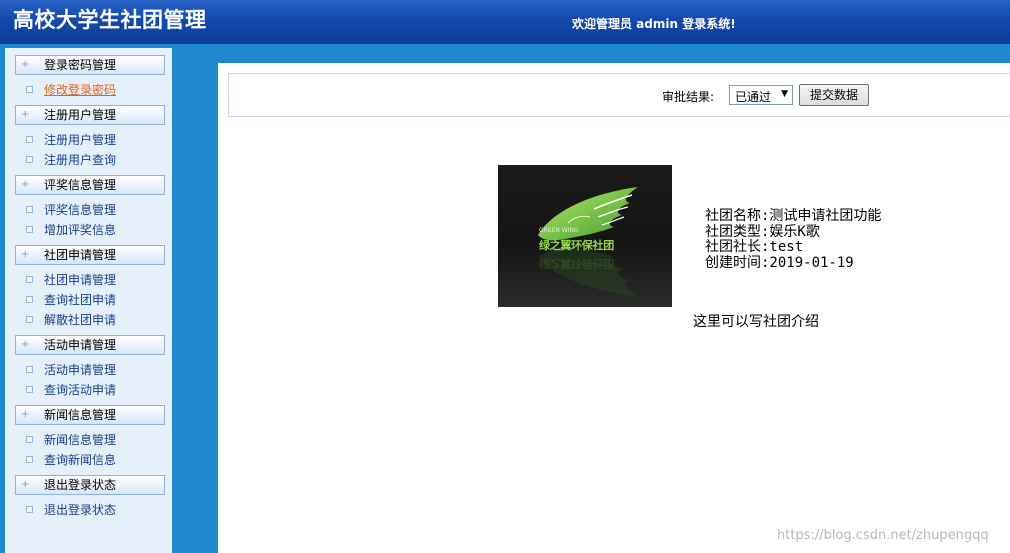  I want to click on sidebar-item-label: 增加评奖信息, so click(80, 230).